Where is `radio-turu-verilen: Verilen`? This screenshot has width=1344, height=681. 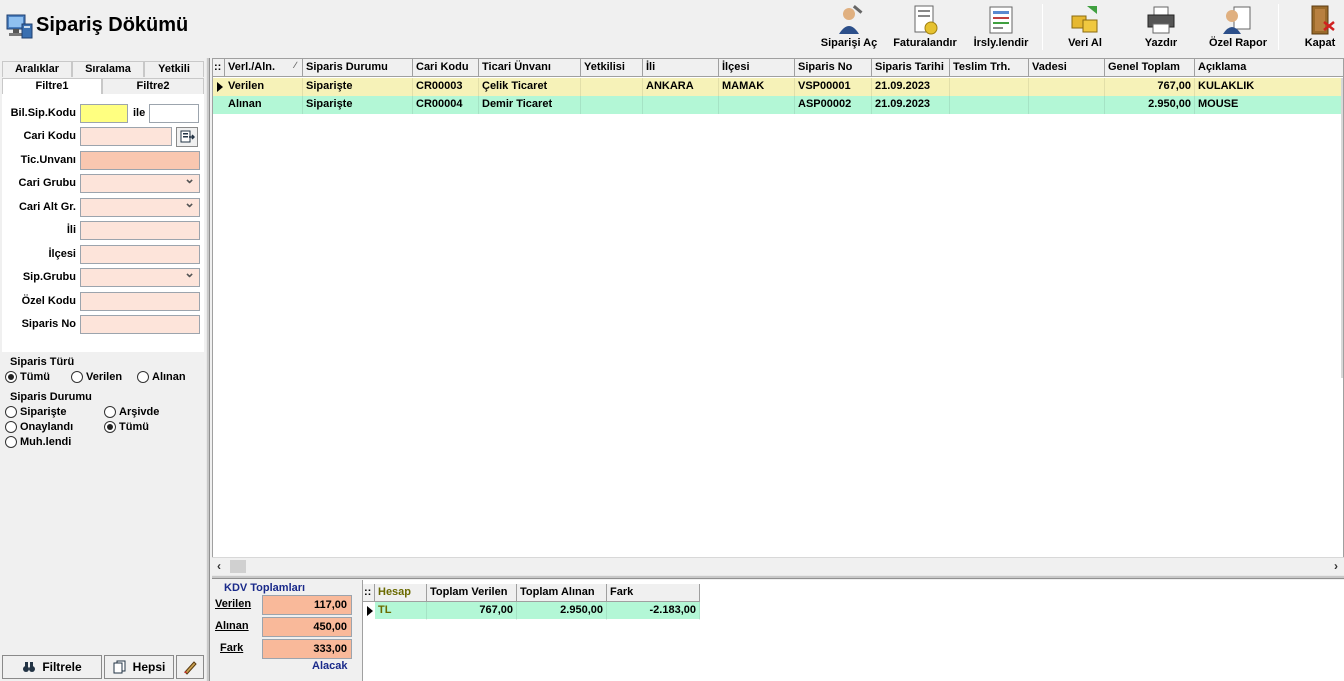
radio-turu-verilen: Verilen is located at coordinates (96, 377).